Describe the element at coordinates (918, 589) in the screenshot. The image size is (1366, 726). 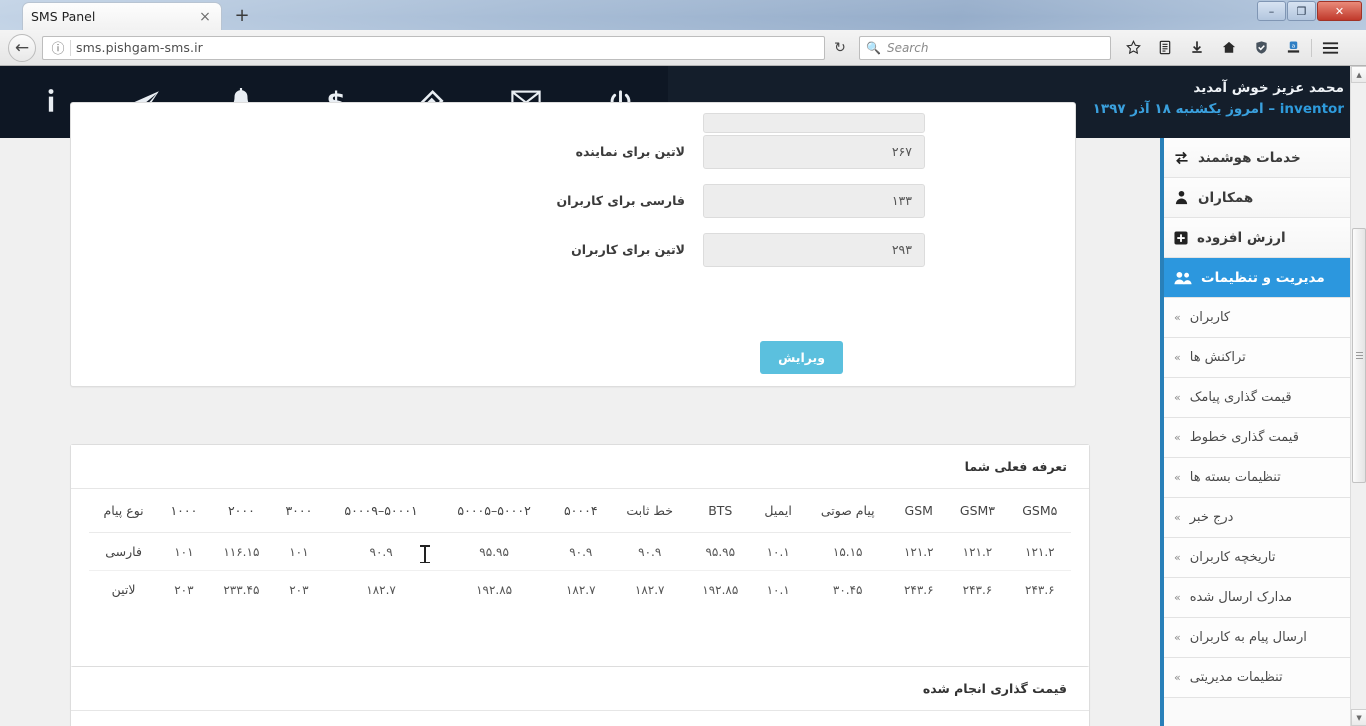
I see `cell-1-2: ۲۴۳.۶` at that location.